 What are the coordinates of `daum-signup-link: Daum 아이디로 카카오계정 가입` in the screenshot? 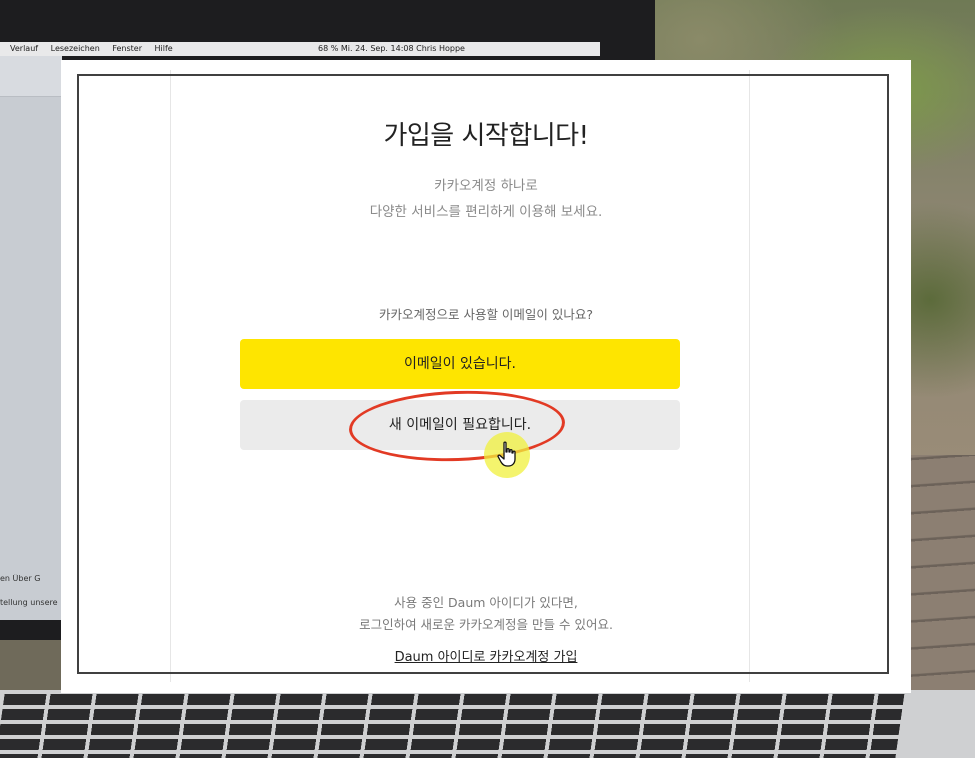 It's located at (486, 655).